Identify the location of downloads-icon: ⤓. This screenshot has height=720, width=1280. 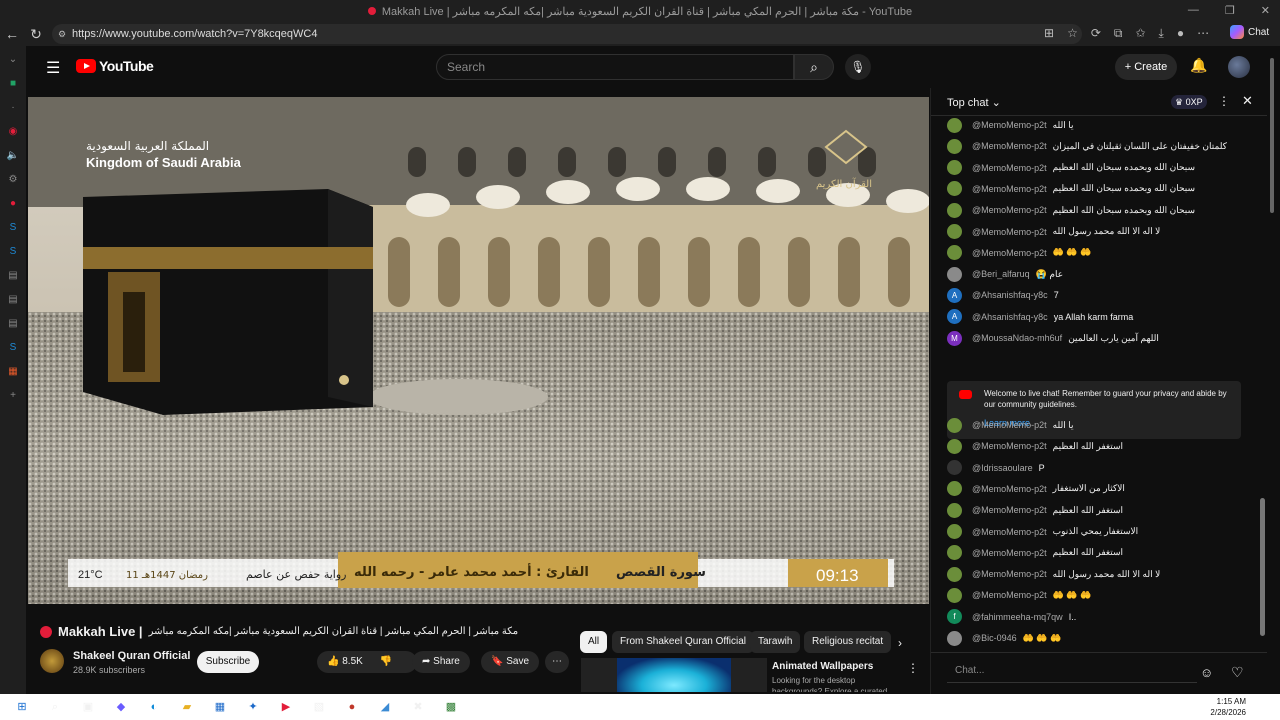
(1161, 33).